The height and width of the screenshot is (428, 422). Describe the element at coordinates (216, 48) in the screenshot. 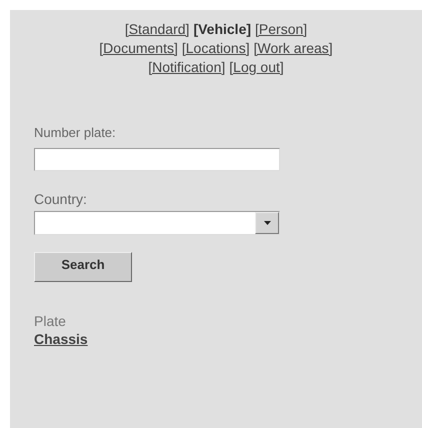

I see `nav-link: [Locations]` at that location.